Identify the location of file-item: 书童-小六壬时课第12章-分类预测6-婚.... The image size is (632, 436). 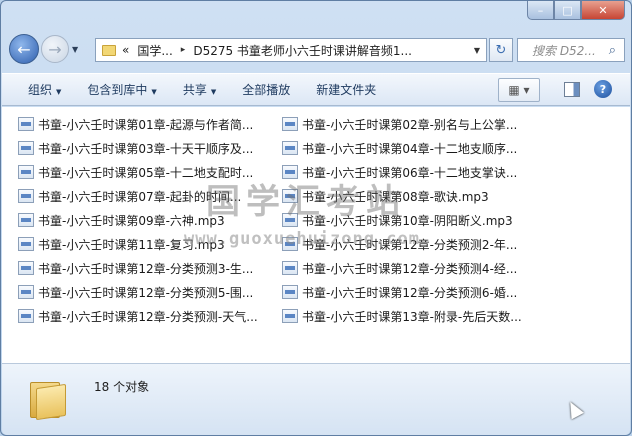
(399, 292).